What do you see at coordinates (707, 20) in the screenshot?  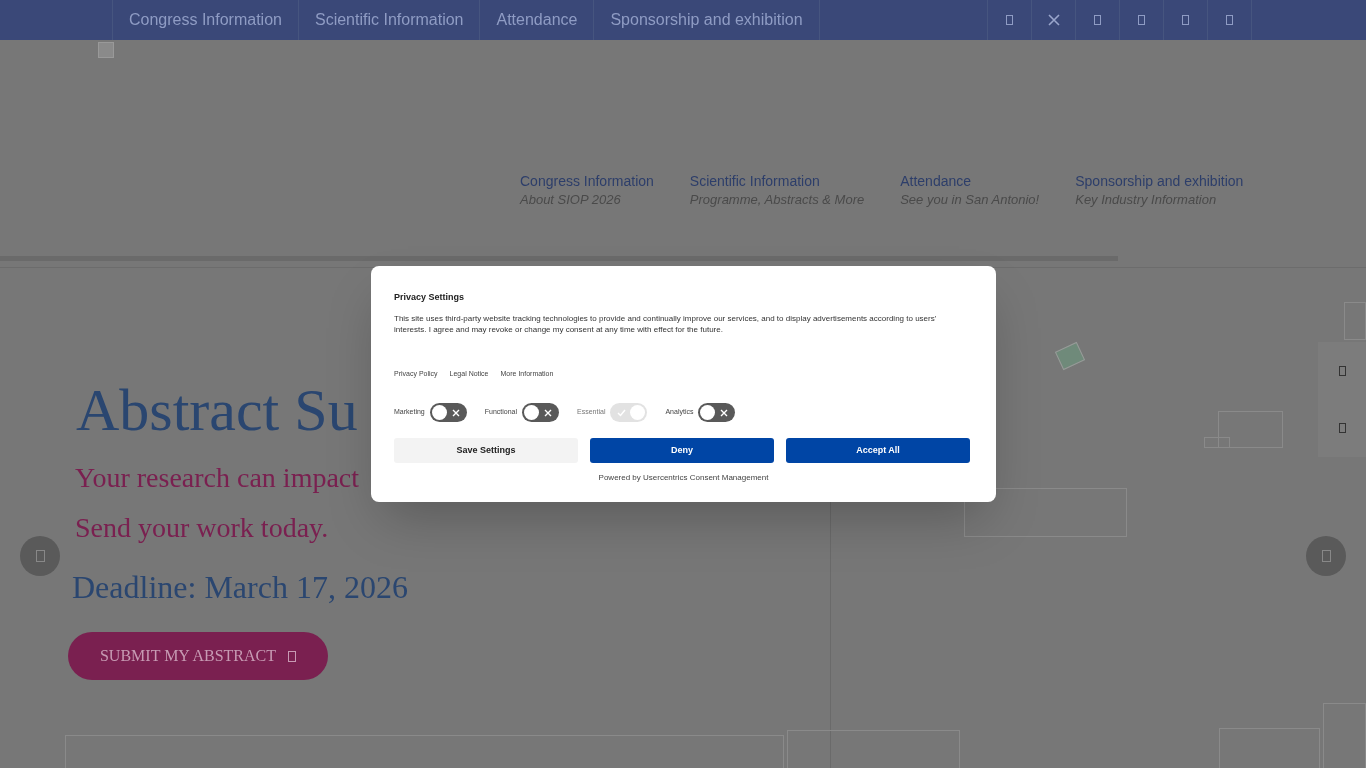 I see `nav-link: Sponsorship and exhibition` at bounding box center [707, 20].